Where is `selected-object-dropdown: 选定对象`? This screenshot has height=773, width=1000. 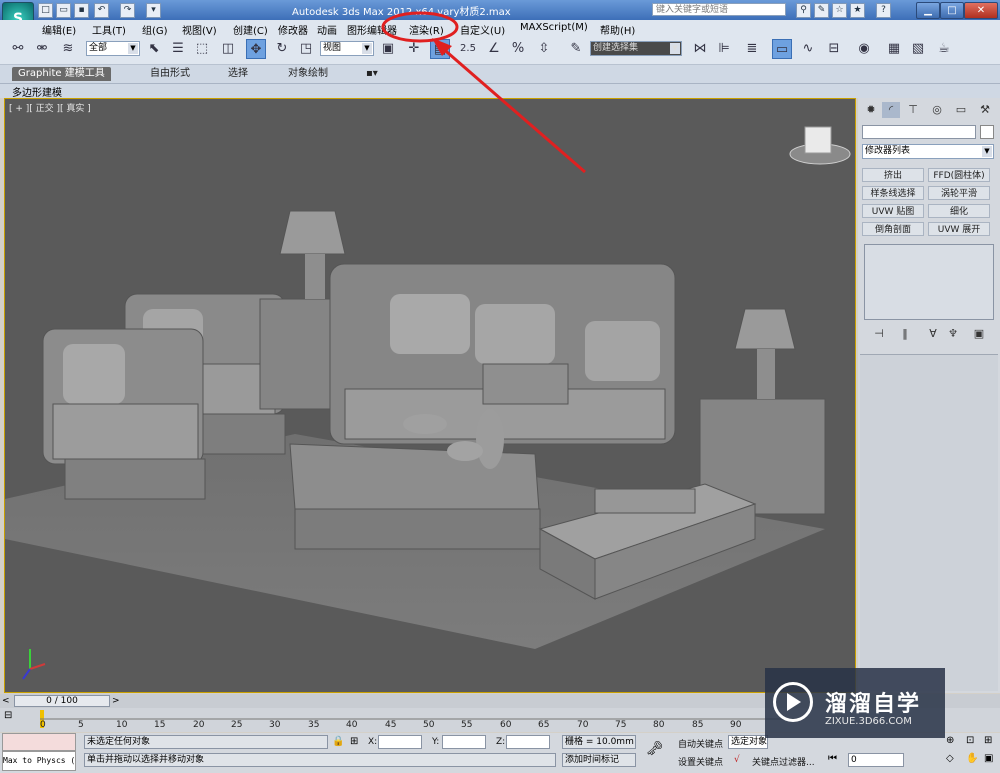
selected-object-dropdown: 选定对象 is located at coordinates (748, 742).